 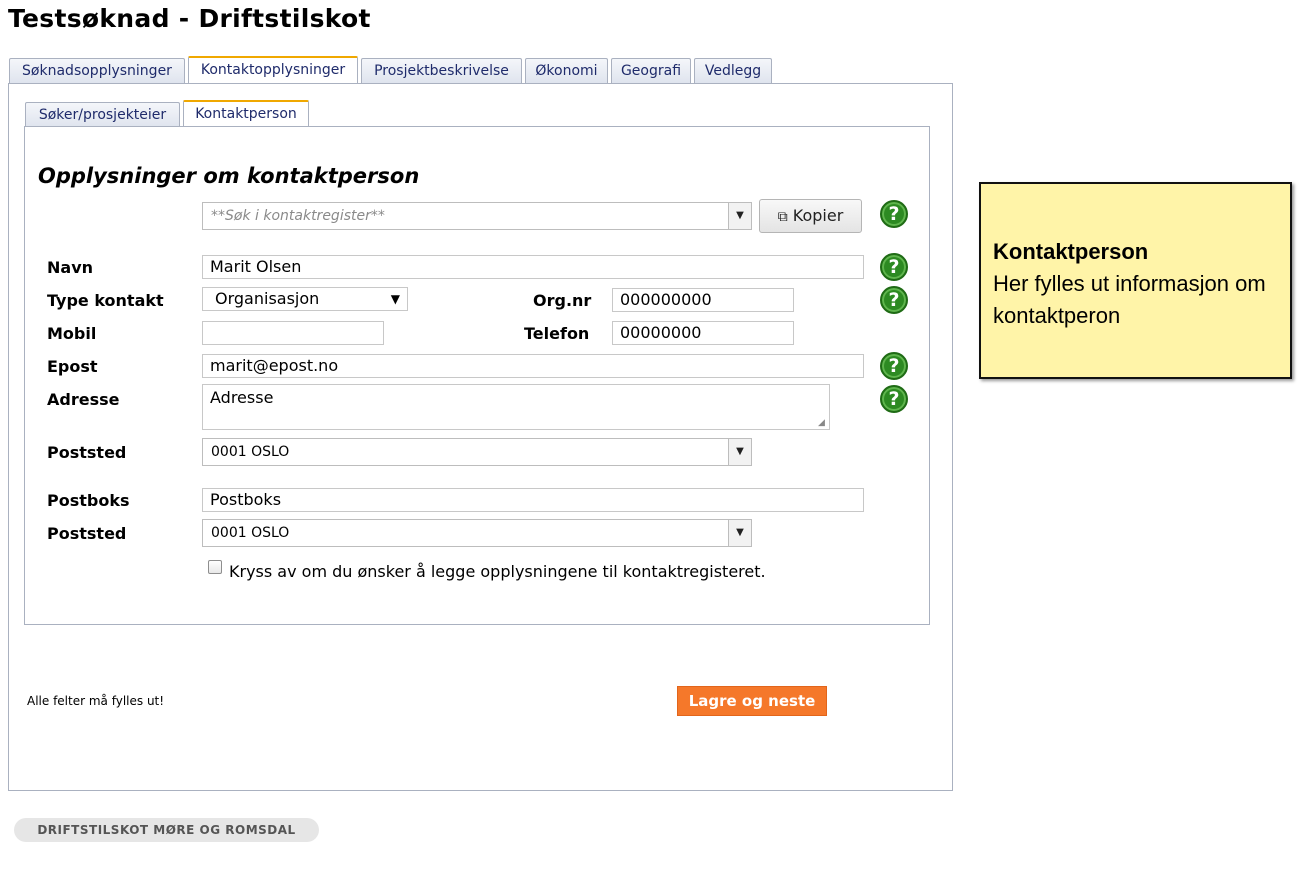 What do you see at coordinates (72, 366) in the screenshot?
I see `label-epost: Epost` at bounding box center [72, 366].